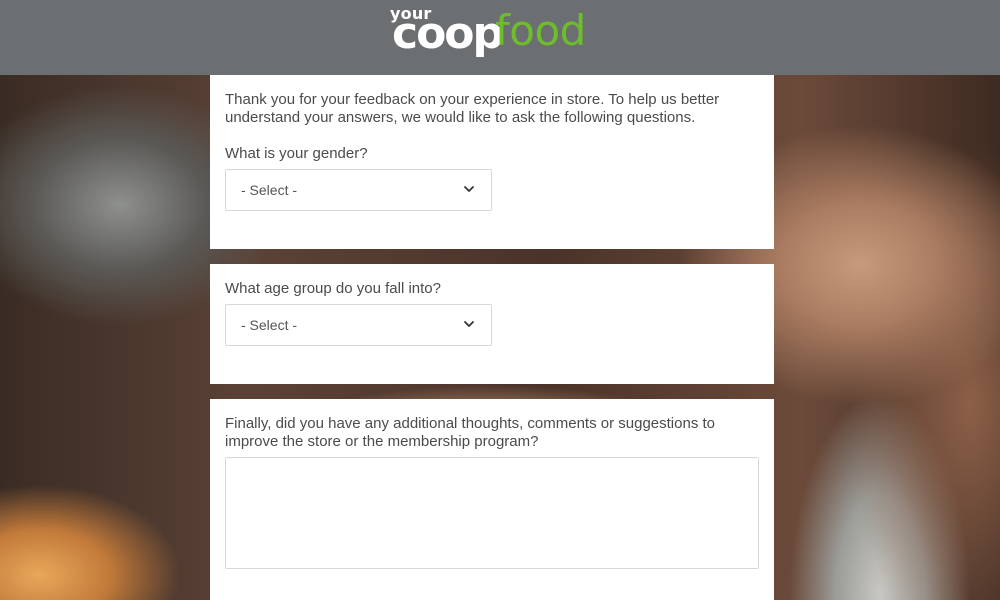 The image size is (1000, 600). I want to click on logo-coop-text: coop, so click(448, 33).